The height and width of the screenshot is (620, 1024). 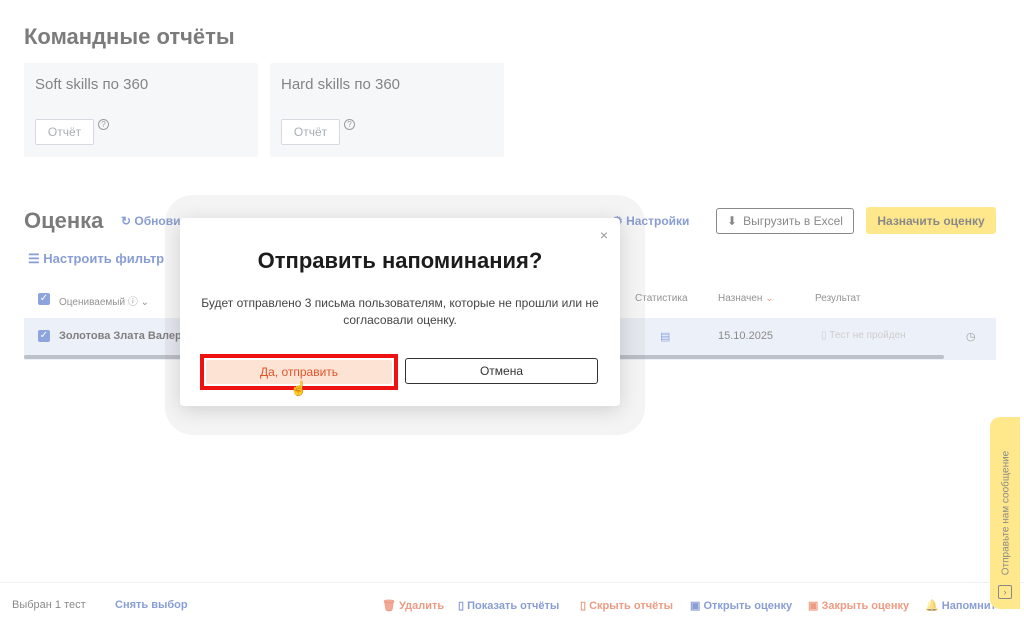 I want to click on hand-cursor-icon: ☝, so click(x=299, y=388).